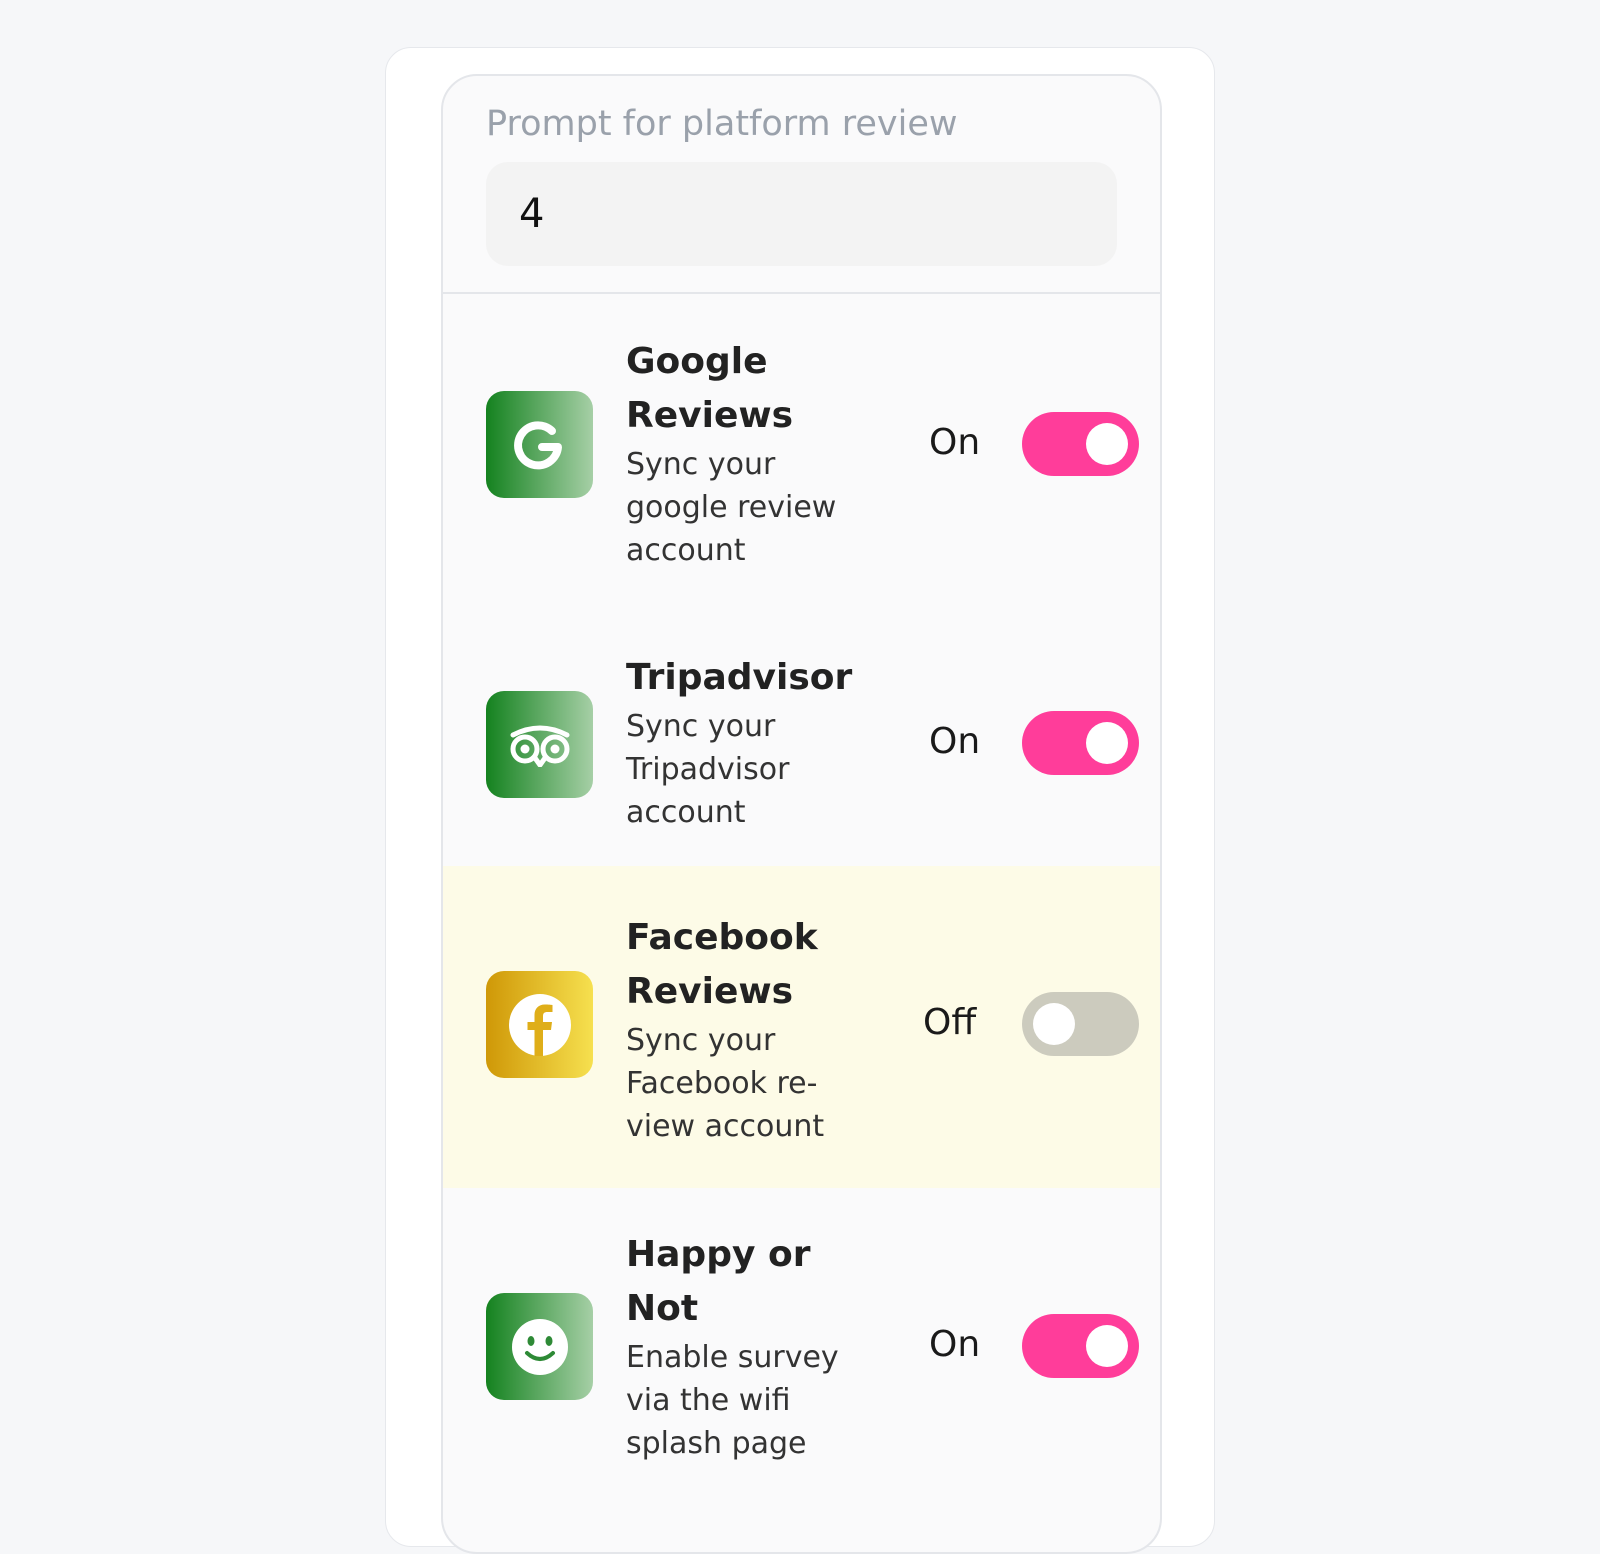 The height and width of the screenshot is (1554, 1600). I want to click on platform-description: Sync your google review account, so click(731, 507).